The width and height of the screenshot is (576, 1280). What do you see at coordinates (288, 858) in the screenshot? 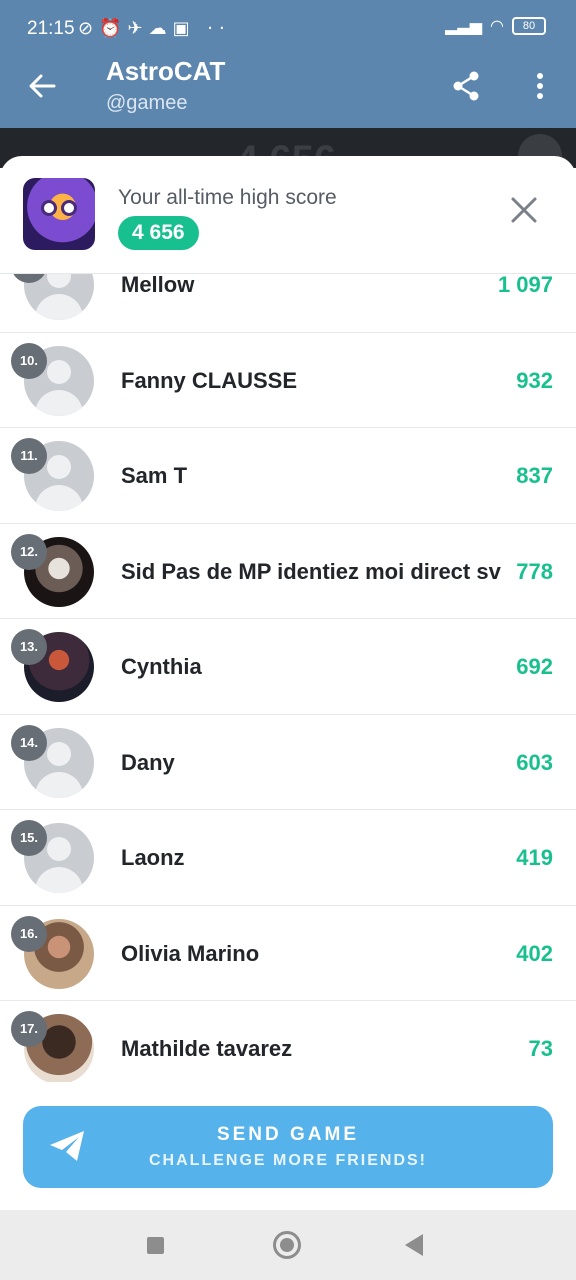
I see `list-item: 15. Laonz 419` at bounding box center [288, 858].